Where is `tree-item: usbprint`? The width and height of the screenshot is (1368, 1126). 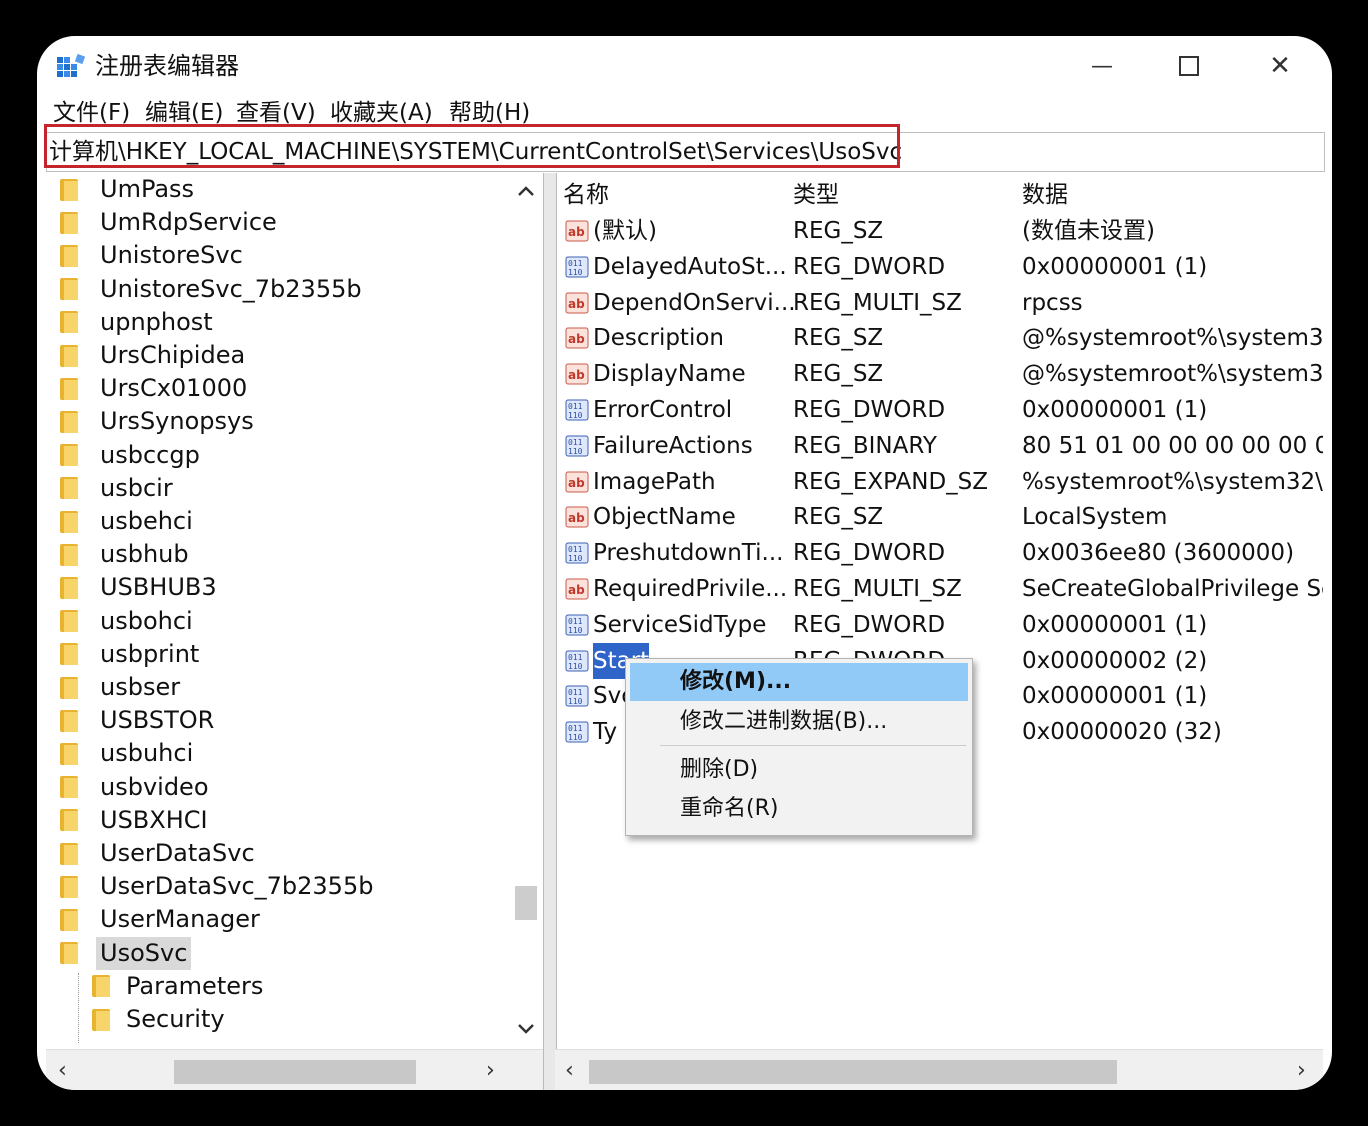 tree-item: usbprint is located at coordinates (129, 654).